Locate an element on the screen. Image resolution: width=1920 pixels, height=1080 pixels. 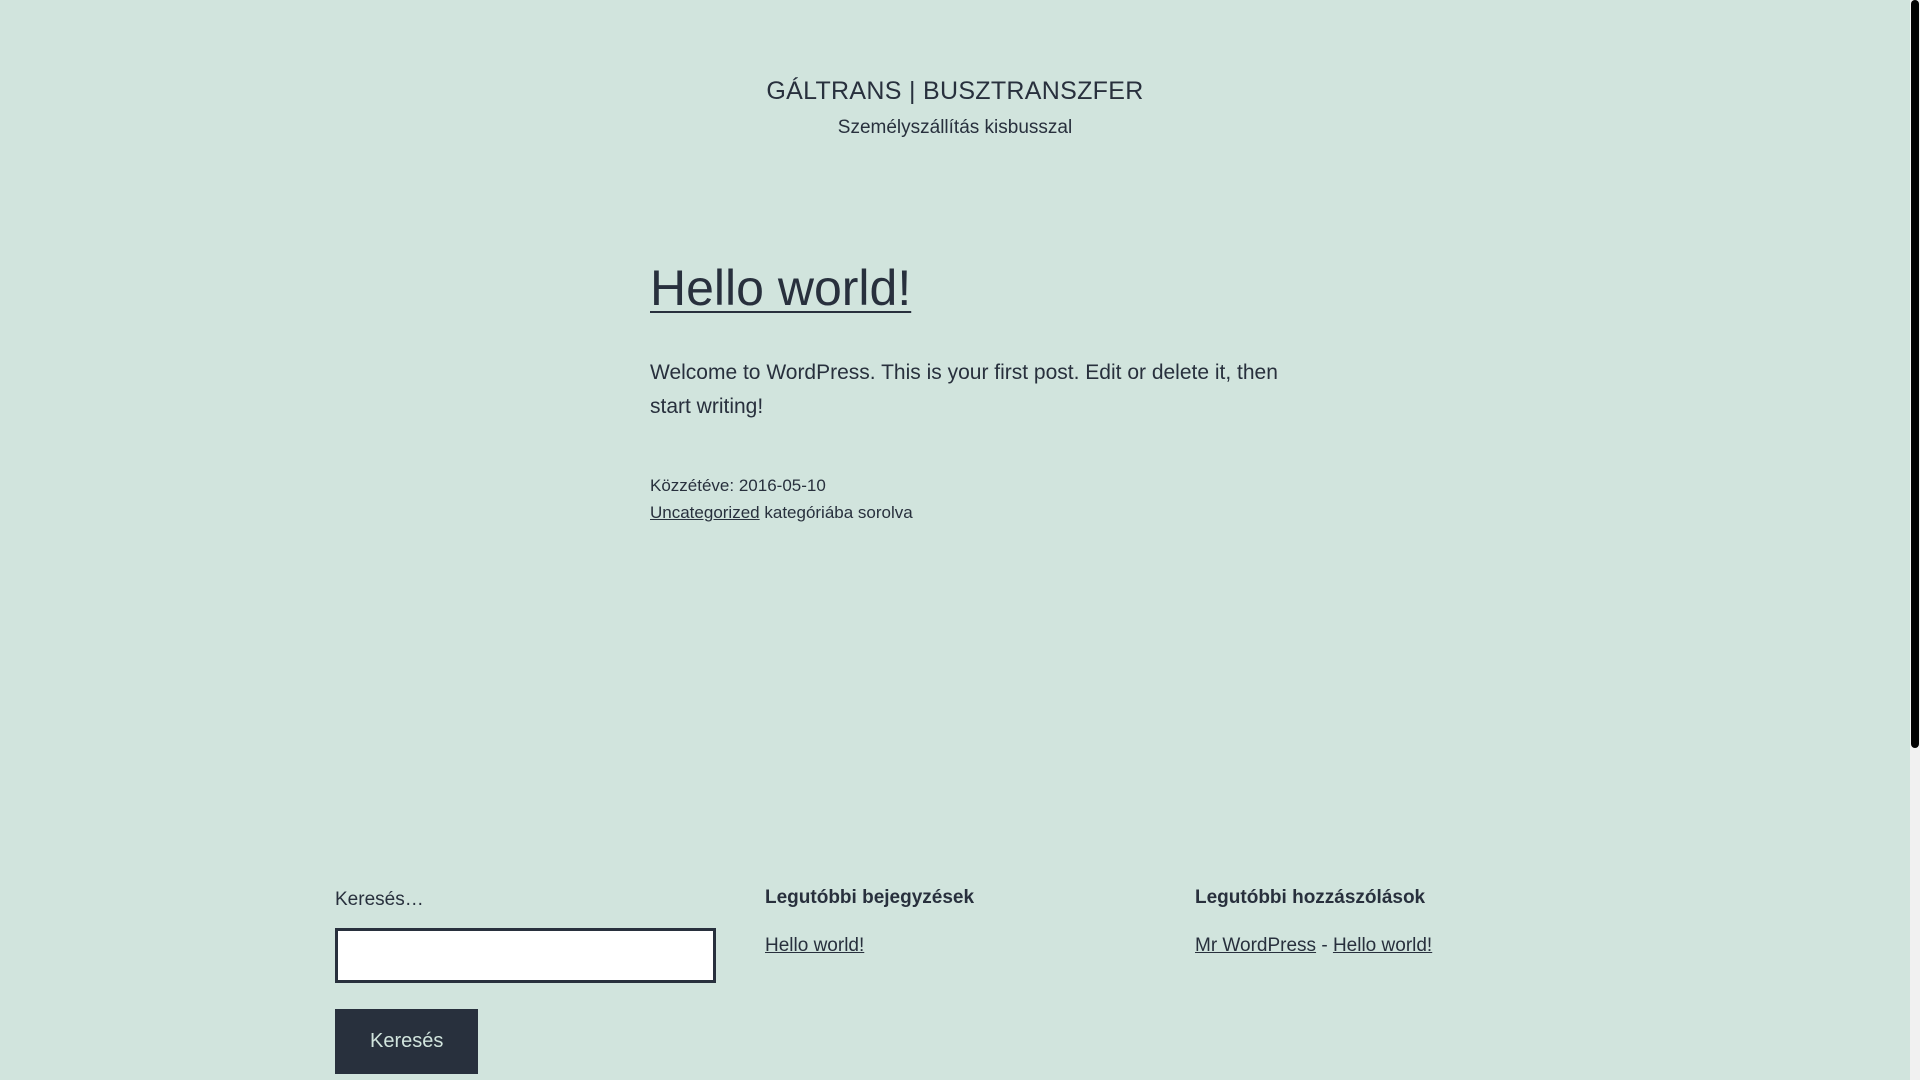
search-widget: Keresés… Keresés is located at coordinates (527, 979).